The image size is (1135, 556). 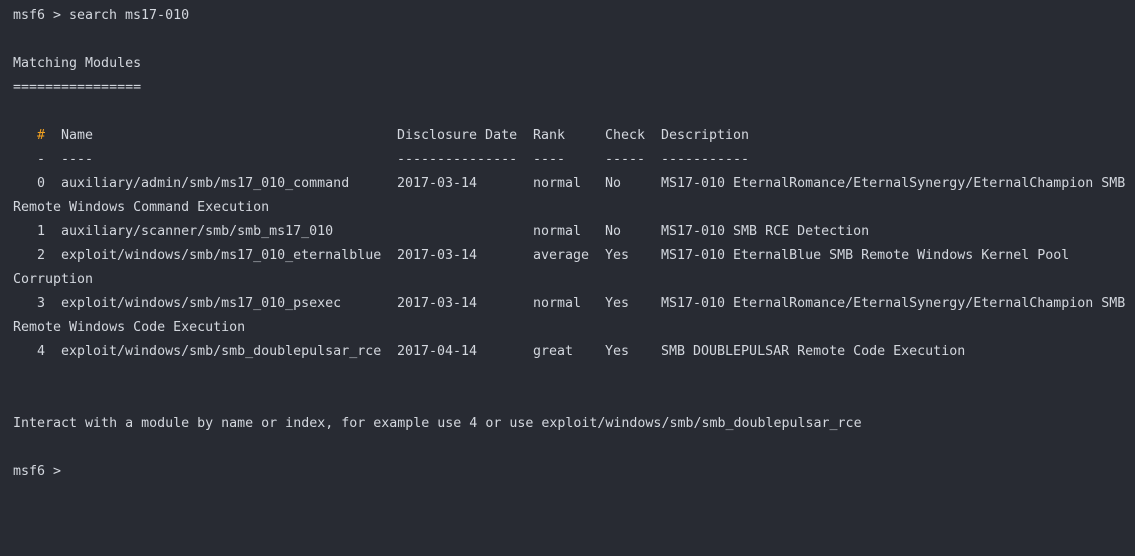 I want to click on module-name: auxiliary/scanner/smb/smb_ms17_010, so click(x=197, y=231).